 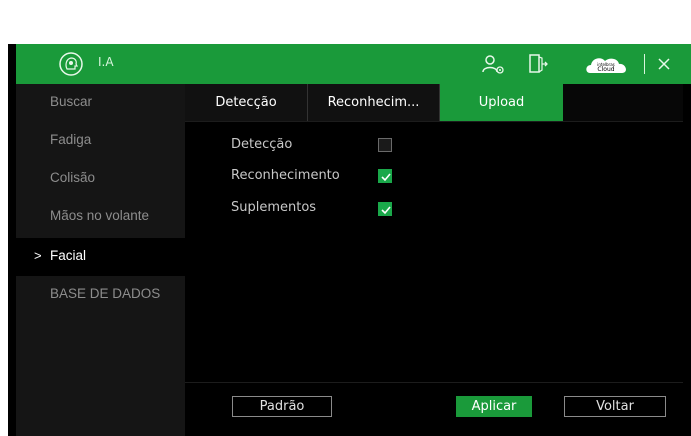 What do you see at coordinates (274, 207) in the screenshot?
I see `option-label-suplementos: Suplementos` at bounding box center [274, 207].